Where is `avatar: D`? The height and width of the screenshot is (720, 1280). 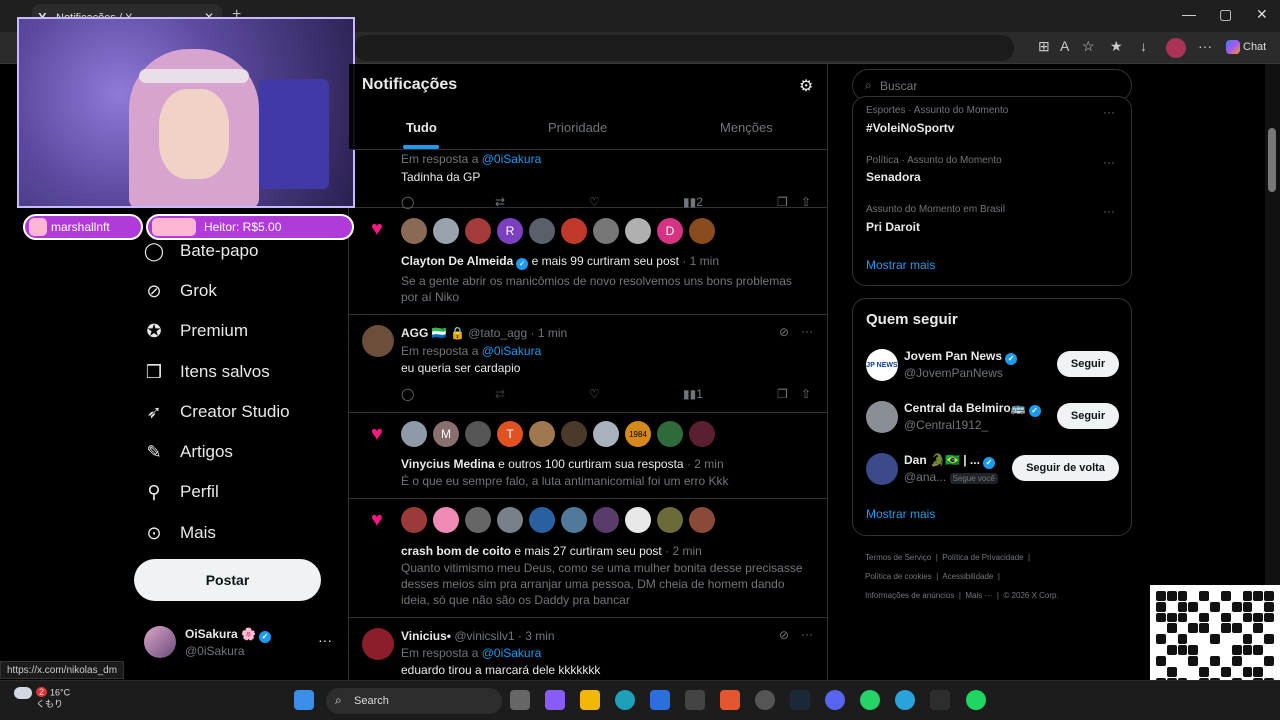
avatar: D is located at coordinates (670, 231).